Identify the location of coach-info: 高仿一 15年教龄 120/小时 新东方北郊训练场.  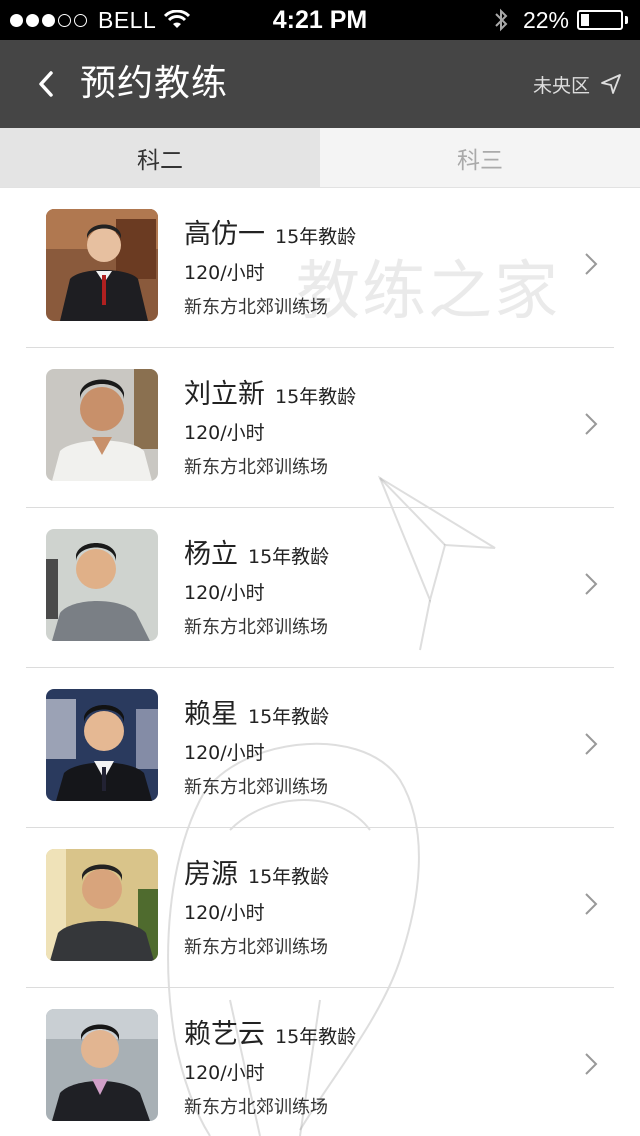
(270, 269).